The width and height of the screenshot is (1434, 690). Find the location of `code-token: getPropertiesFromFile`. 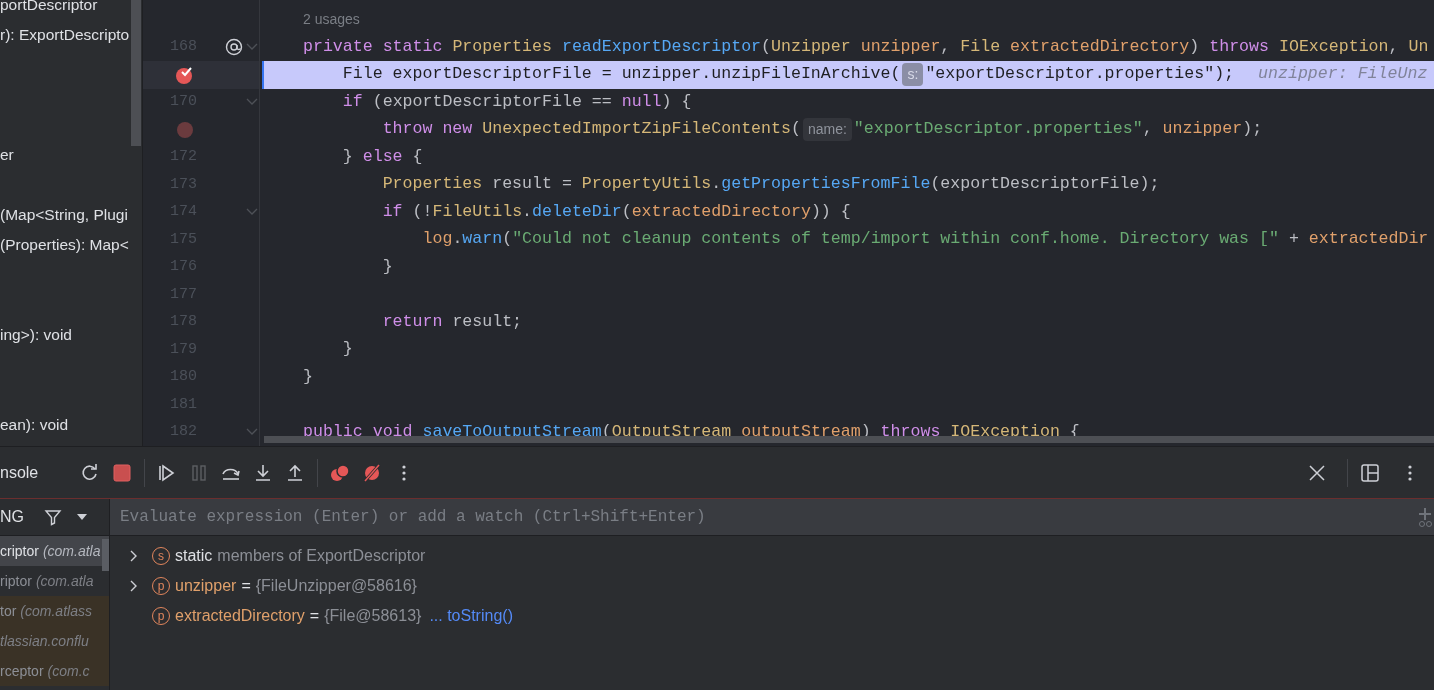

code-token: getPropertiesFromFile is located at coordinates (826, 184).